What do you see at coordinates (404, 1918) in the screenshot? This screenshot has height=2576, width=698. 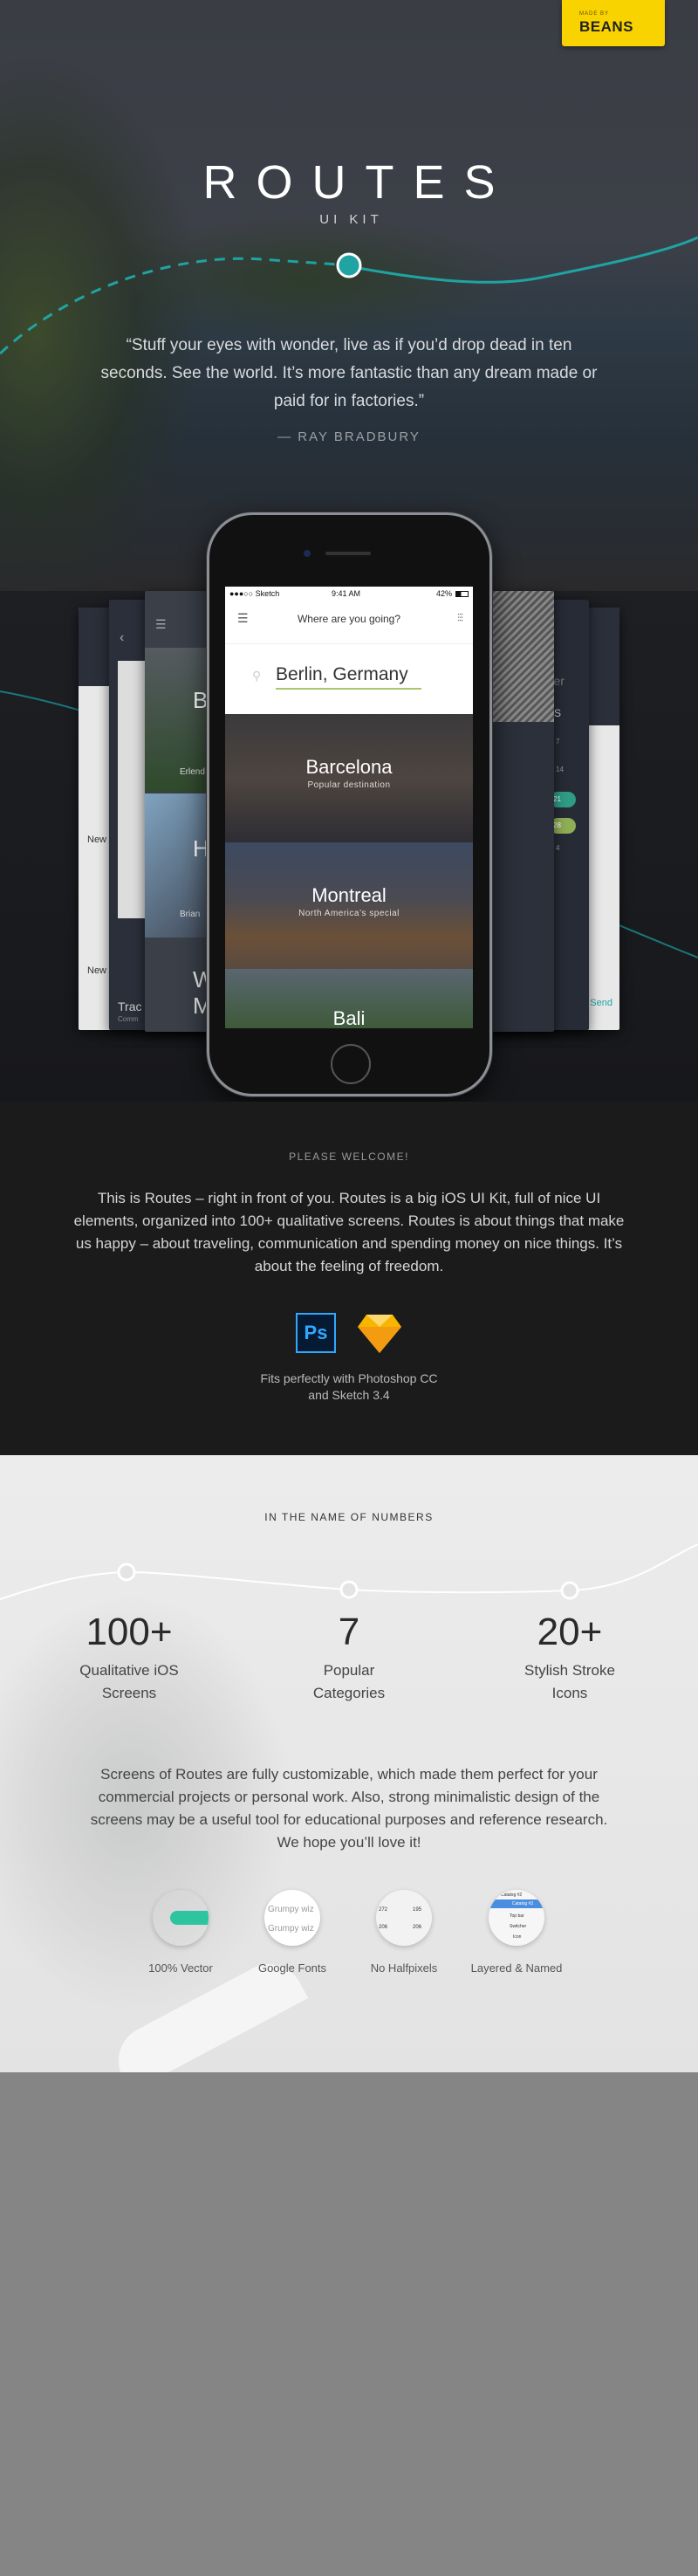 I see `halfpixels-icon: 272 195 206 206` at bounding box center [404, 1918].